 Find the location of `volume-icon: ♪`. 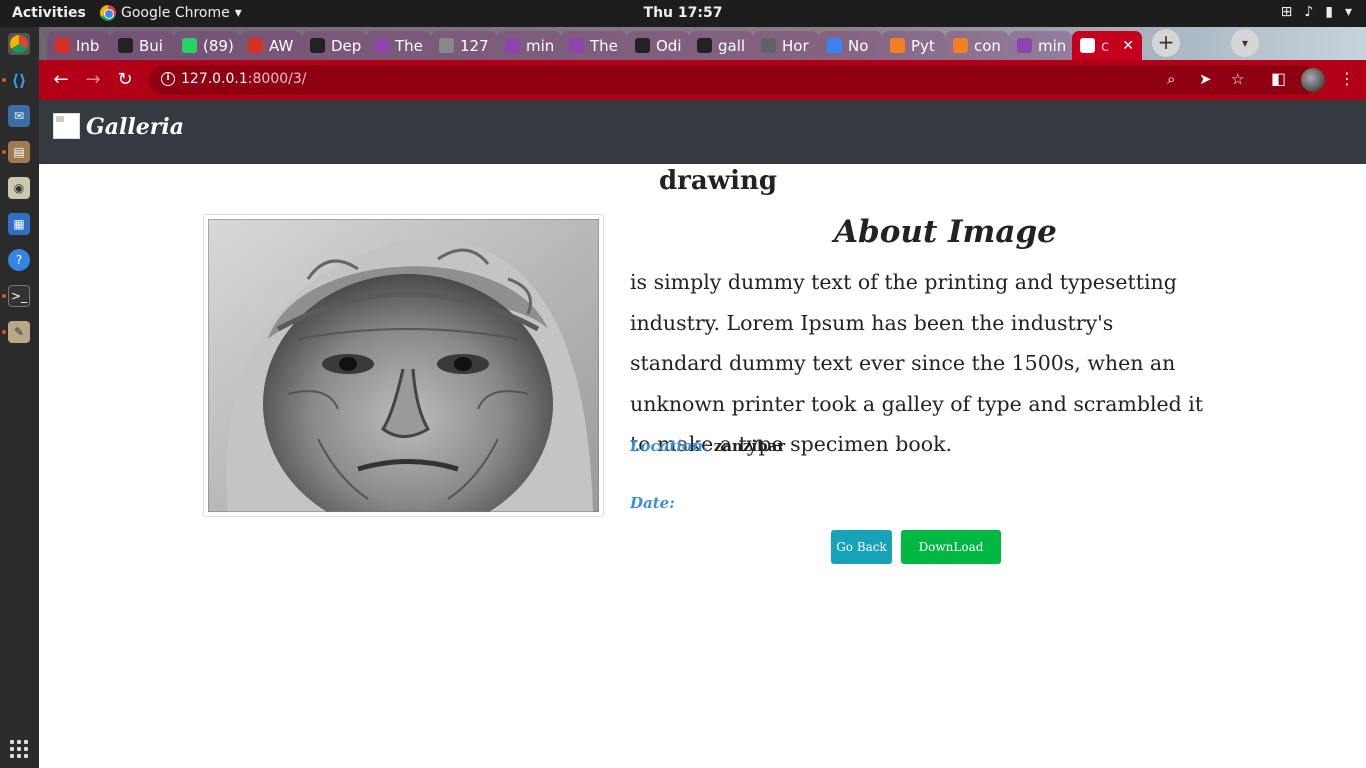

volume-icon: ♪ is located at coordinates (1308, 12).